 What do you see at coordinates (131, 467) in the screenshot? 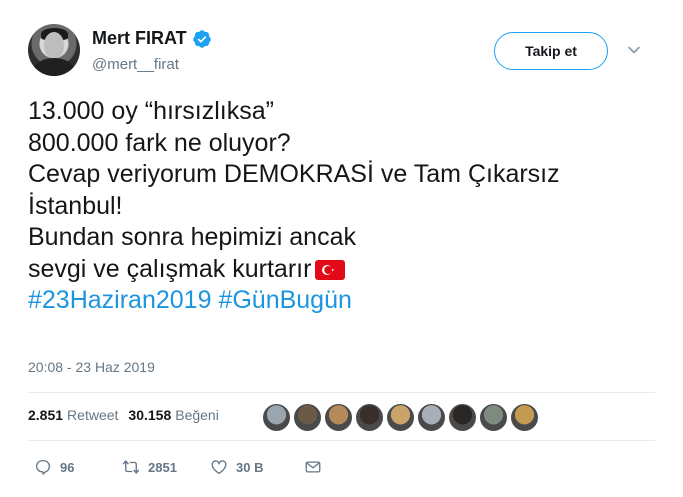
I see `retweet-icon` at bounding box center [131, 467].